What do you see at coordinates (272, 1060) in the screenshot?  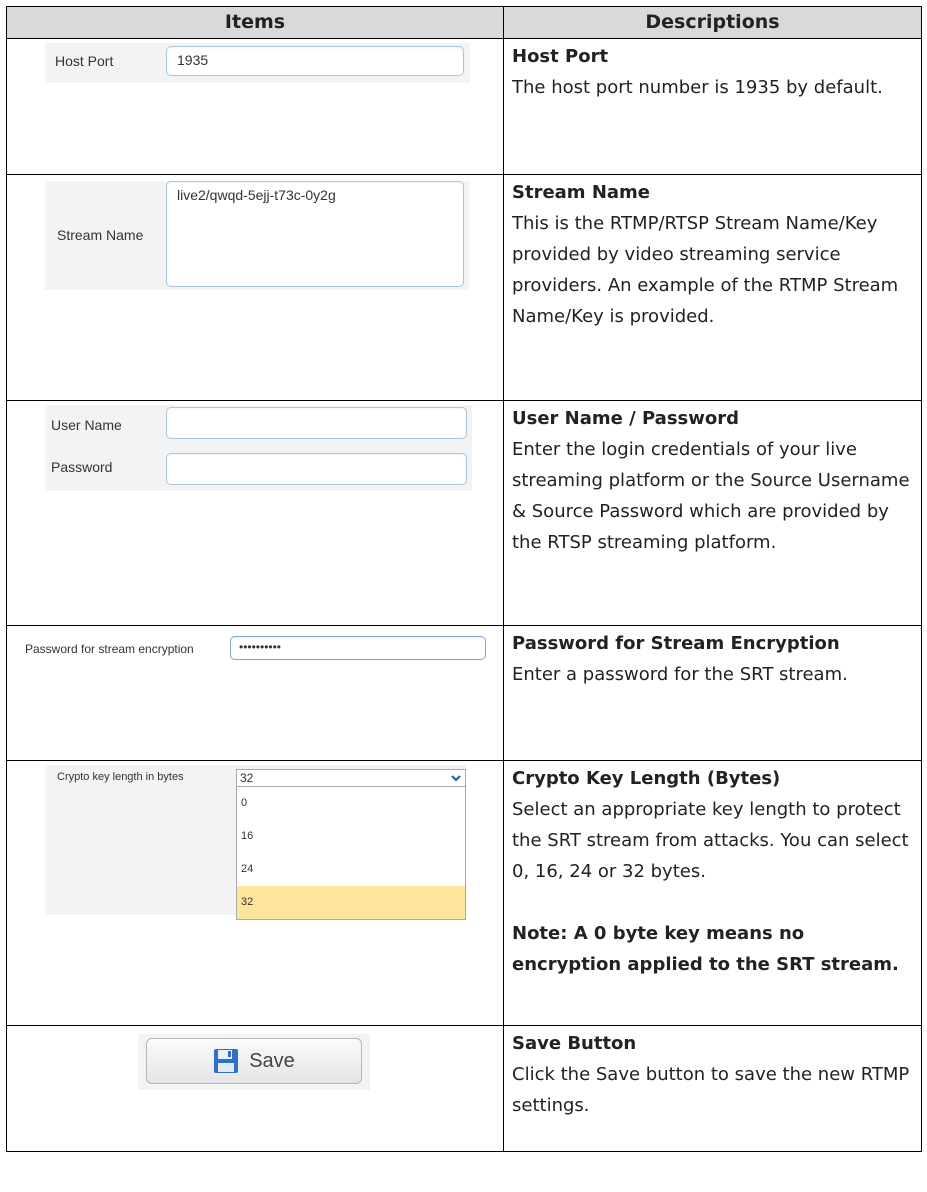 I see `save-button-label: Save` at bounding box center [272, 1060].